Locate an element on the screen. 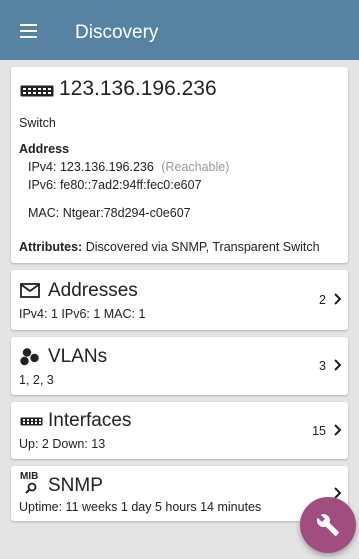 This screenshot has width=359, height=559. attributes-label: Attributes: is located at coordinates (51, 247).